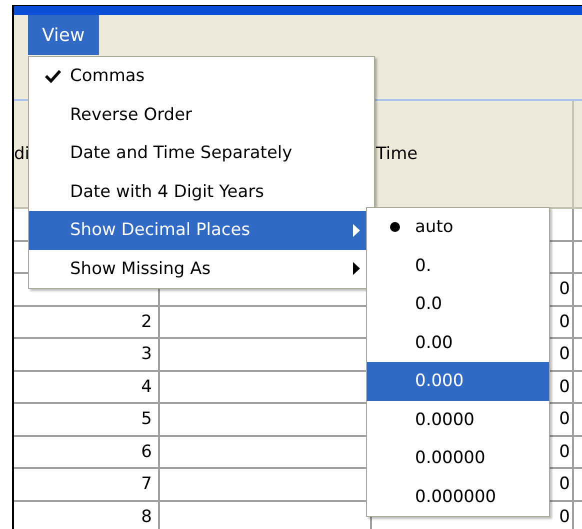 The height and width of the screenshot is (529, 582). Describe the element at coordinates (201, 76) in the screenshot. I see `menu-item: Commas` at that location.